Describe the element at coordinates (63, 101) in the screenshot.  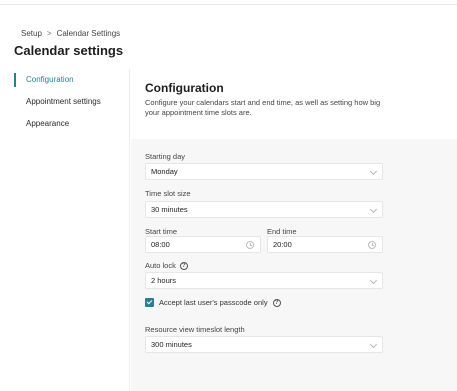
I see `sidebar-item-label: Appointment settings` at that location.